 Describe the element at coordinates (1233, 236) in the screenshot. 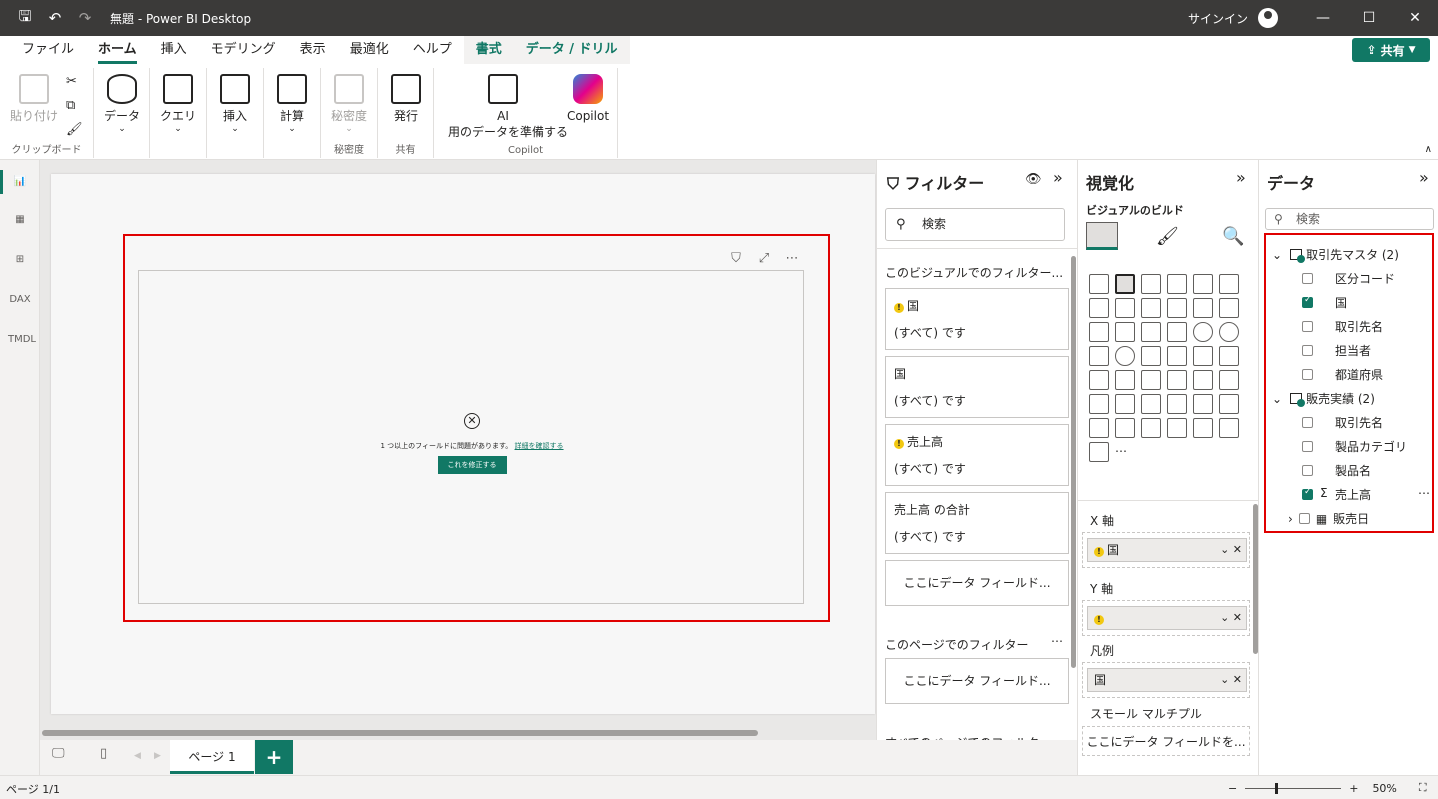

I see `analytics-icon: 🔍` at that location.